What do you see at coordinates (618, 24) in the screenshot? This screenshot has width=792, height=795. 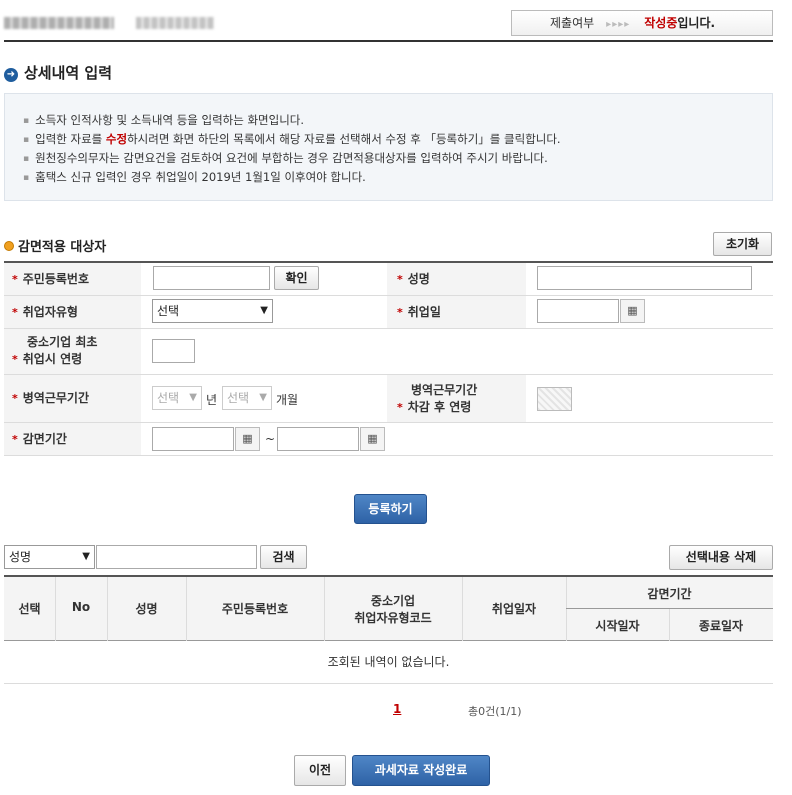 I see `arrows-icon: ▸▸▸▸` at bounding box center [618, 24].